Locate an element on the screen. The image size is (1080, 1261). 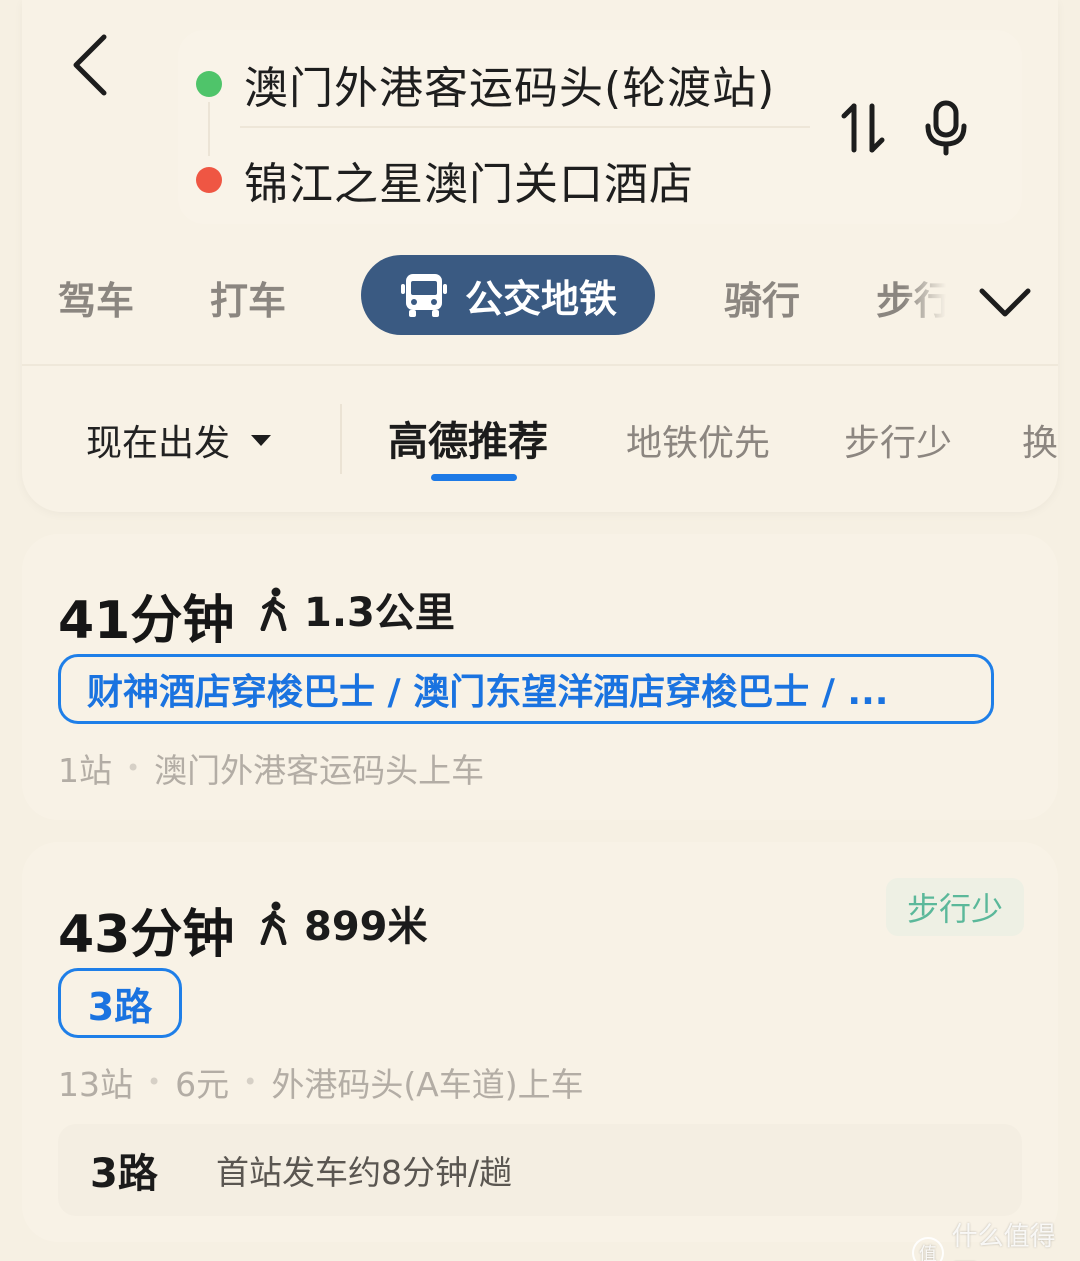
boarding-stop: 澳门外港客运码头上车 is located at coordinates (319, 770).